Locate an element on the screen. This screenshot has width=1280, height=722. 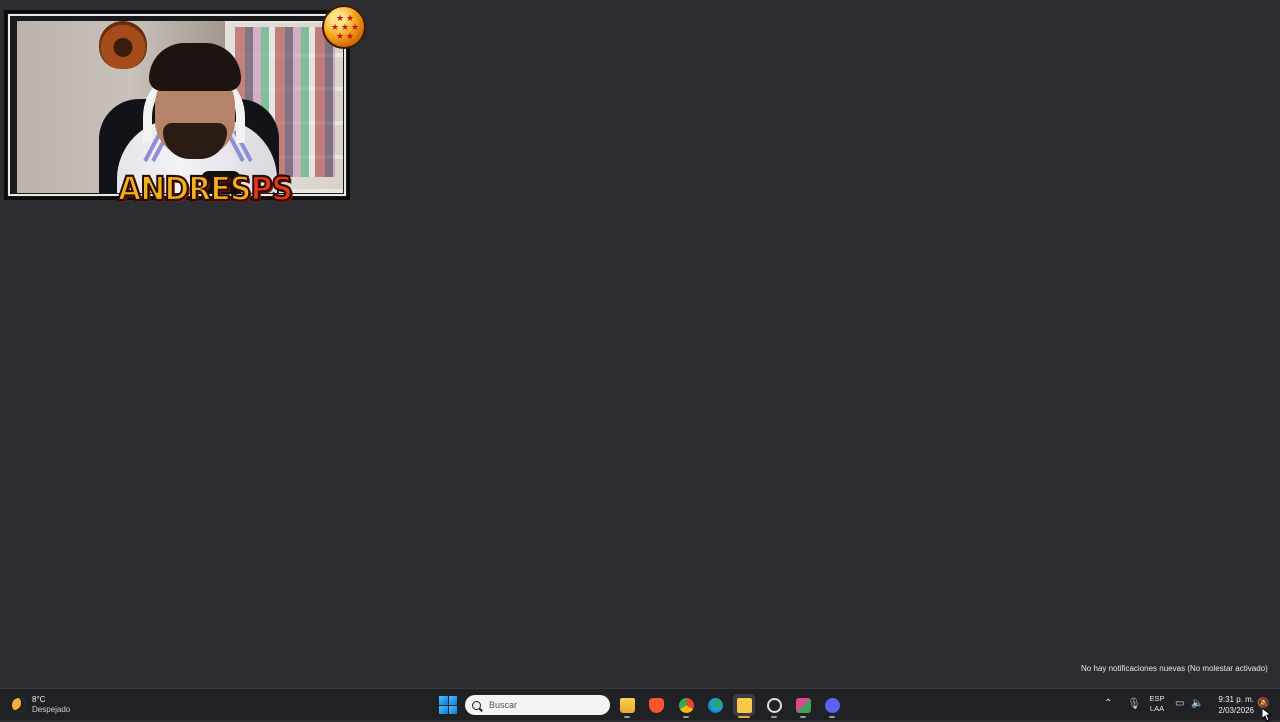
microphone-icon: 🎙 is located at coordinates (1134, 704).